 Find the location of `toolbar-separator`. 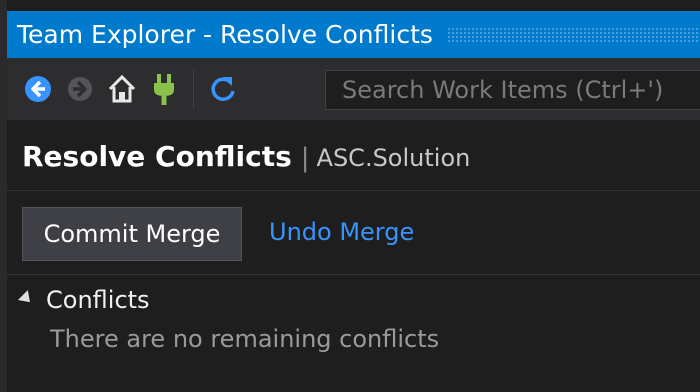

toolbar-separator is located at coordinates (193, 89).